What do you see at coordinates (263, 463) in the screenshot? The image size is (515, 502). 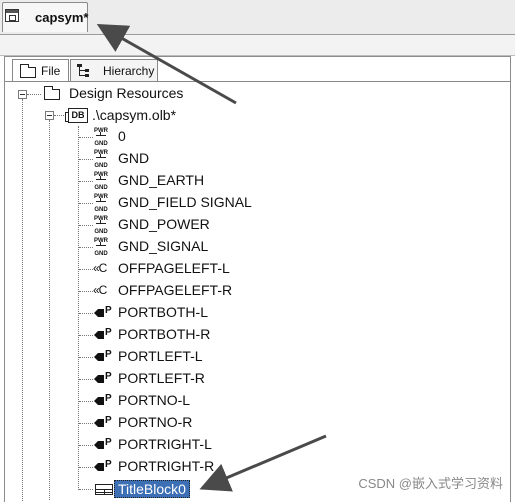 I see `arrow-to-titleblock` at bounding box center [263, 463].